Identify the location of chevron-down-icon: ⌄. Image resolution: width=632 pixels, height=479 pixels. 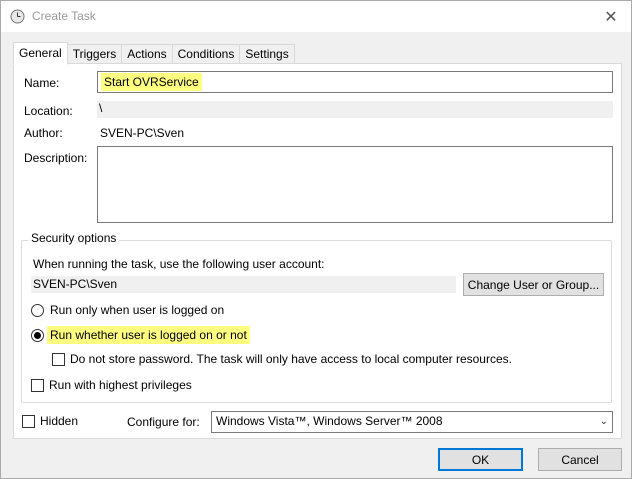
(603, 421).